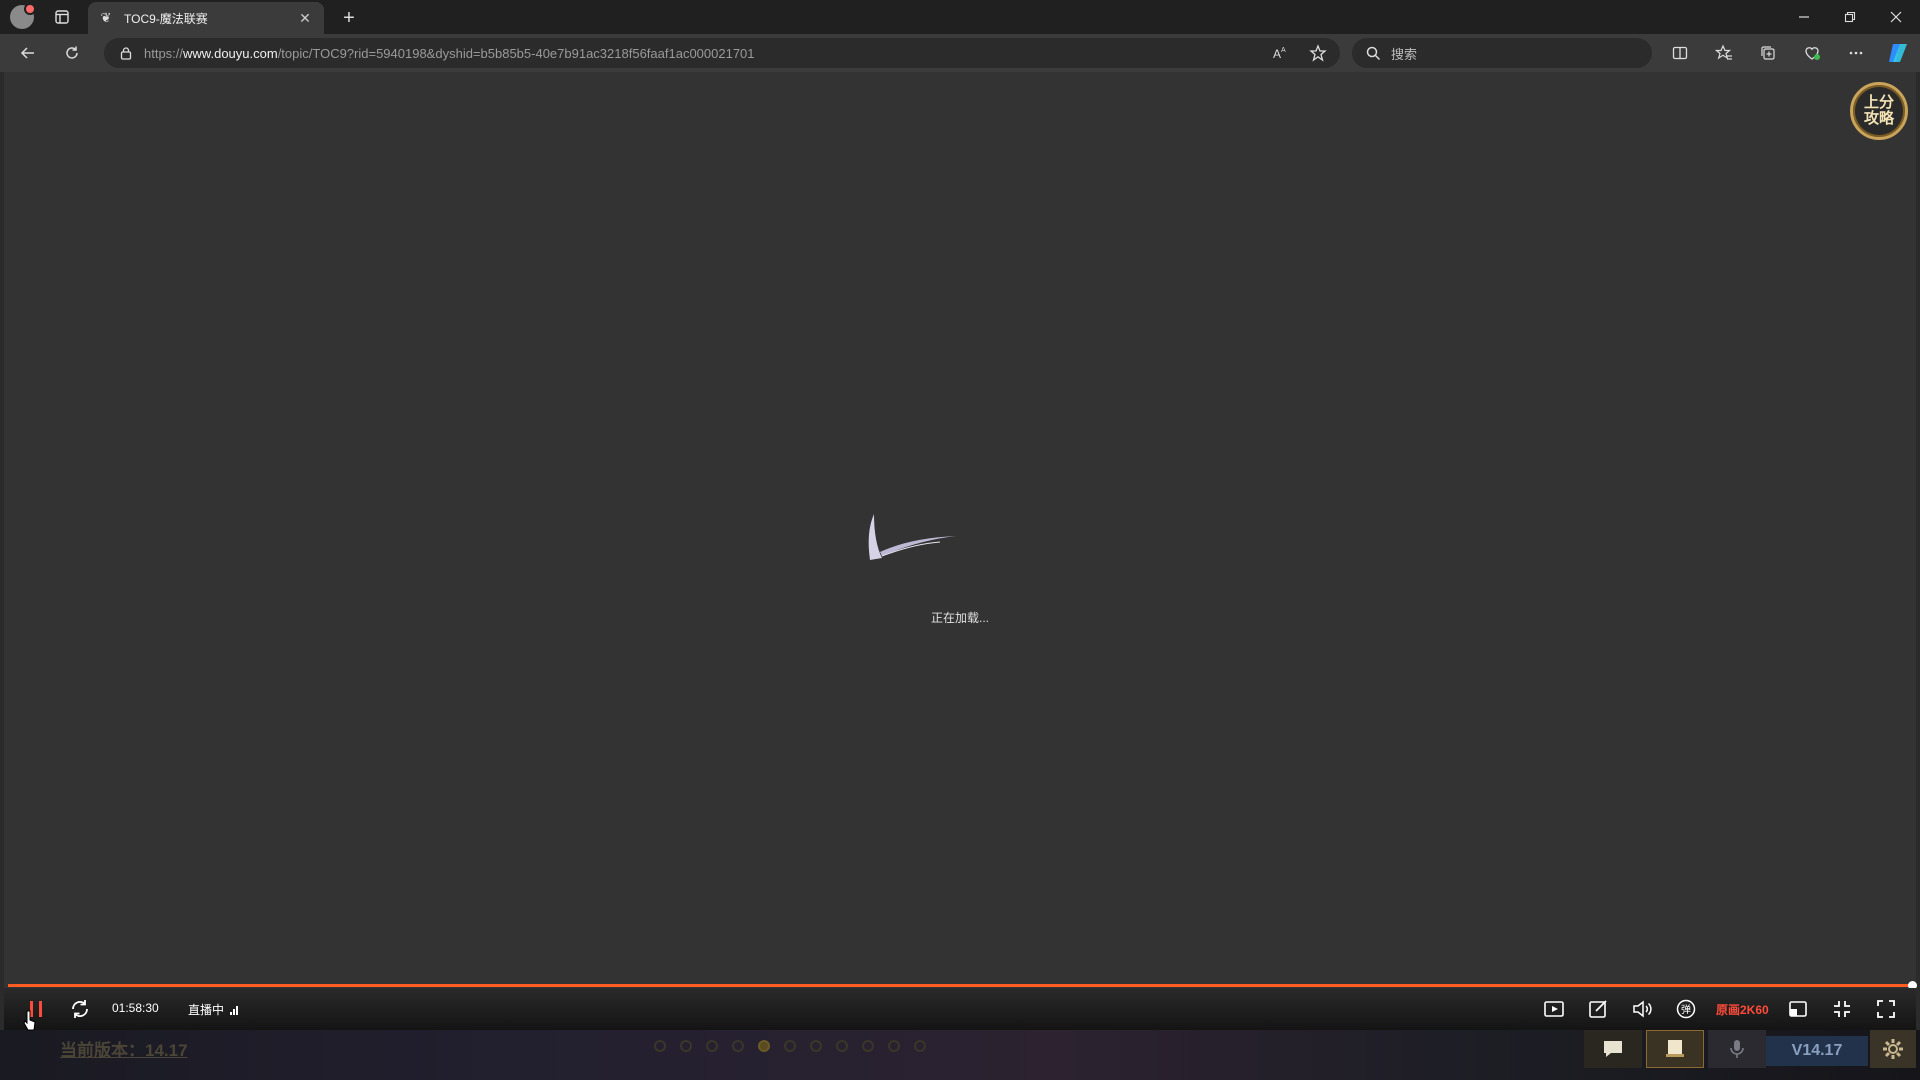 The height and width of the screenshot is (1080, 1920). Describe the element at coordinates (1318, 53) in the screenshot. I see `favorite-star-icon` at that location.